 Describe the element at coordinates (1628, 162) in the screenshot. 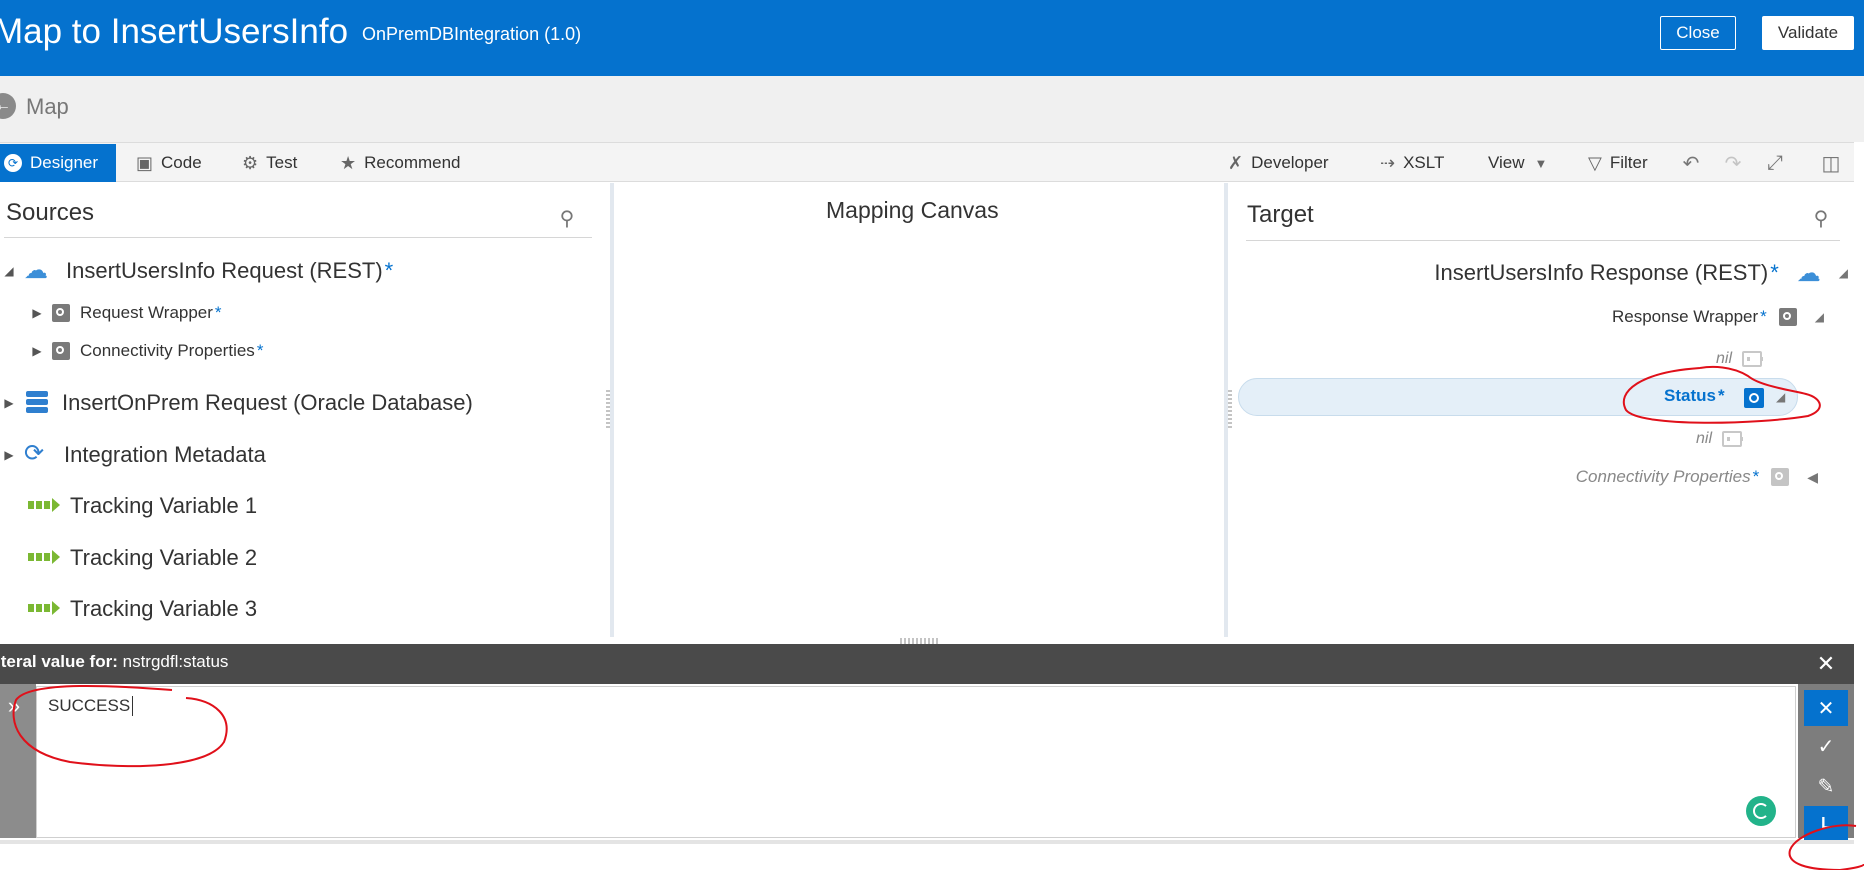

I see `tool-label: Filter` at that location.